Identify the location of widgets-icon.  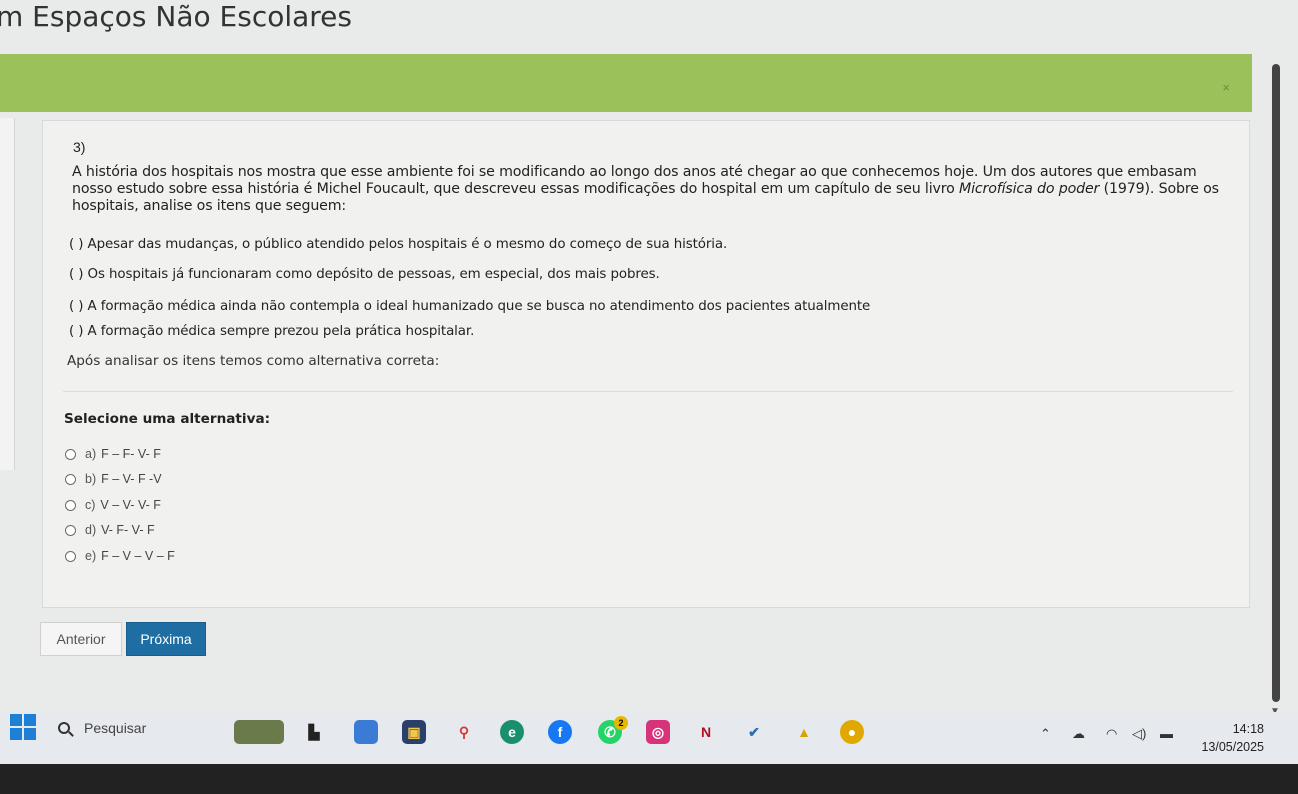
(259, 732).